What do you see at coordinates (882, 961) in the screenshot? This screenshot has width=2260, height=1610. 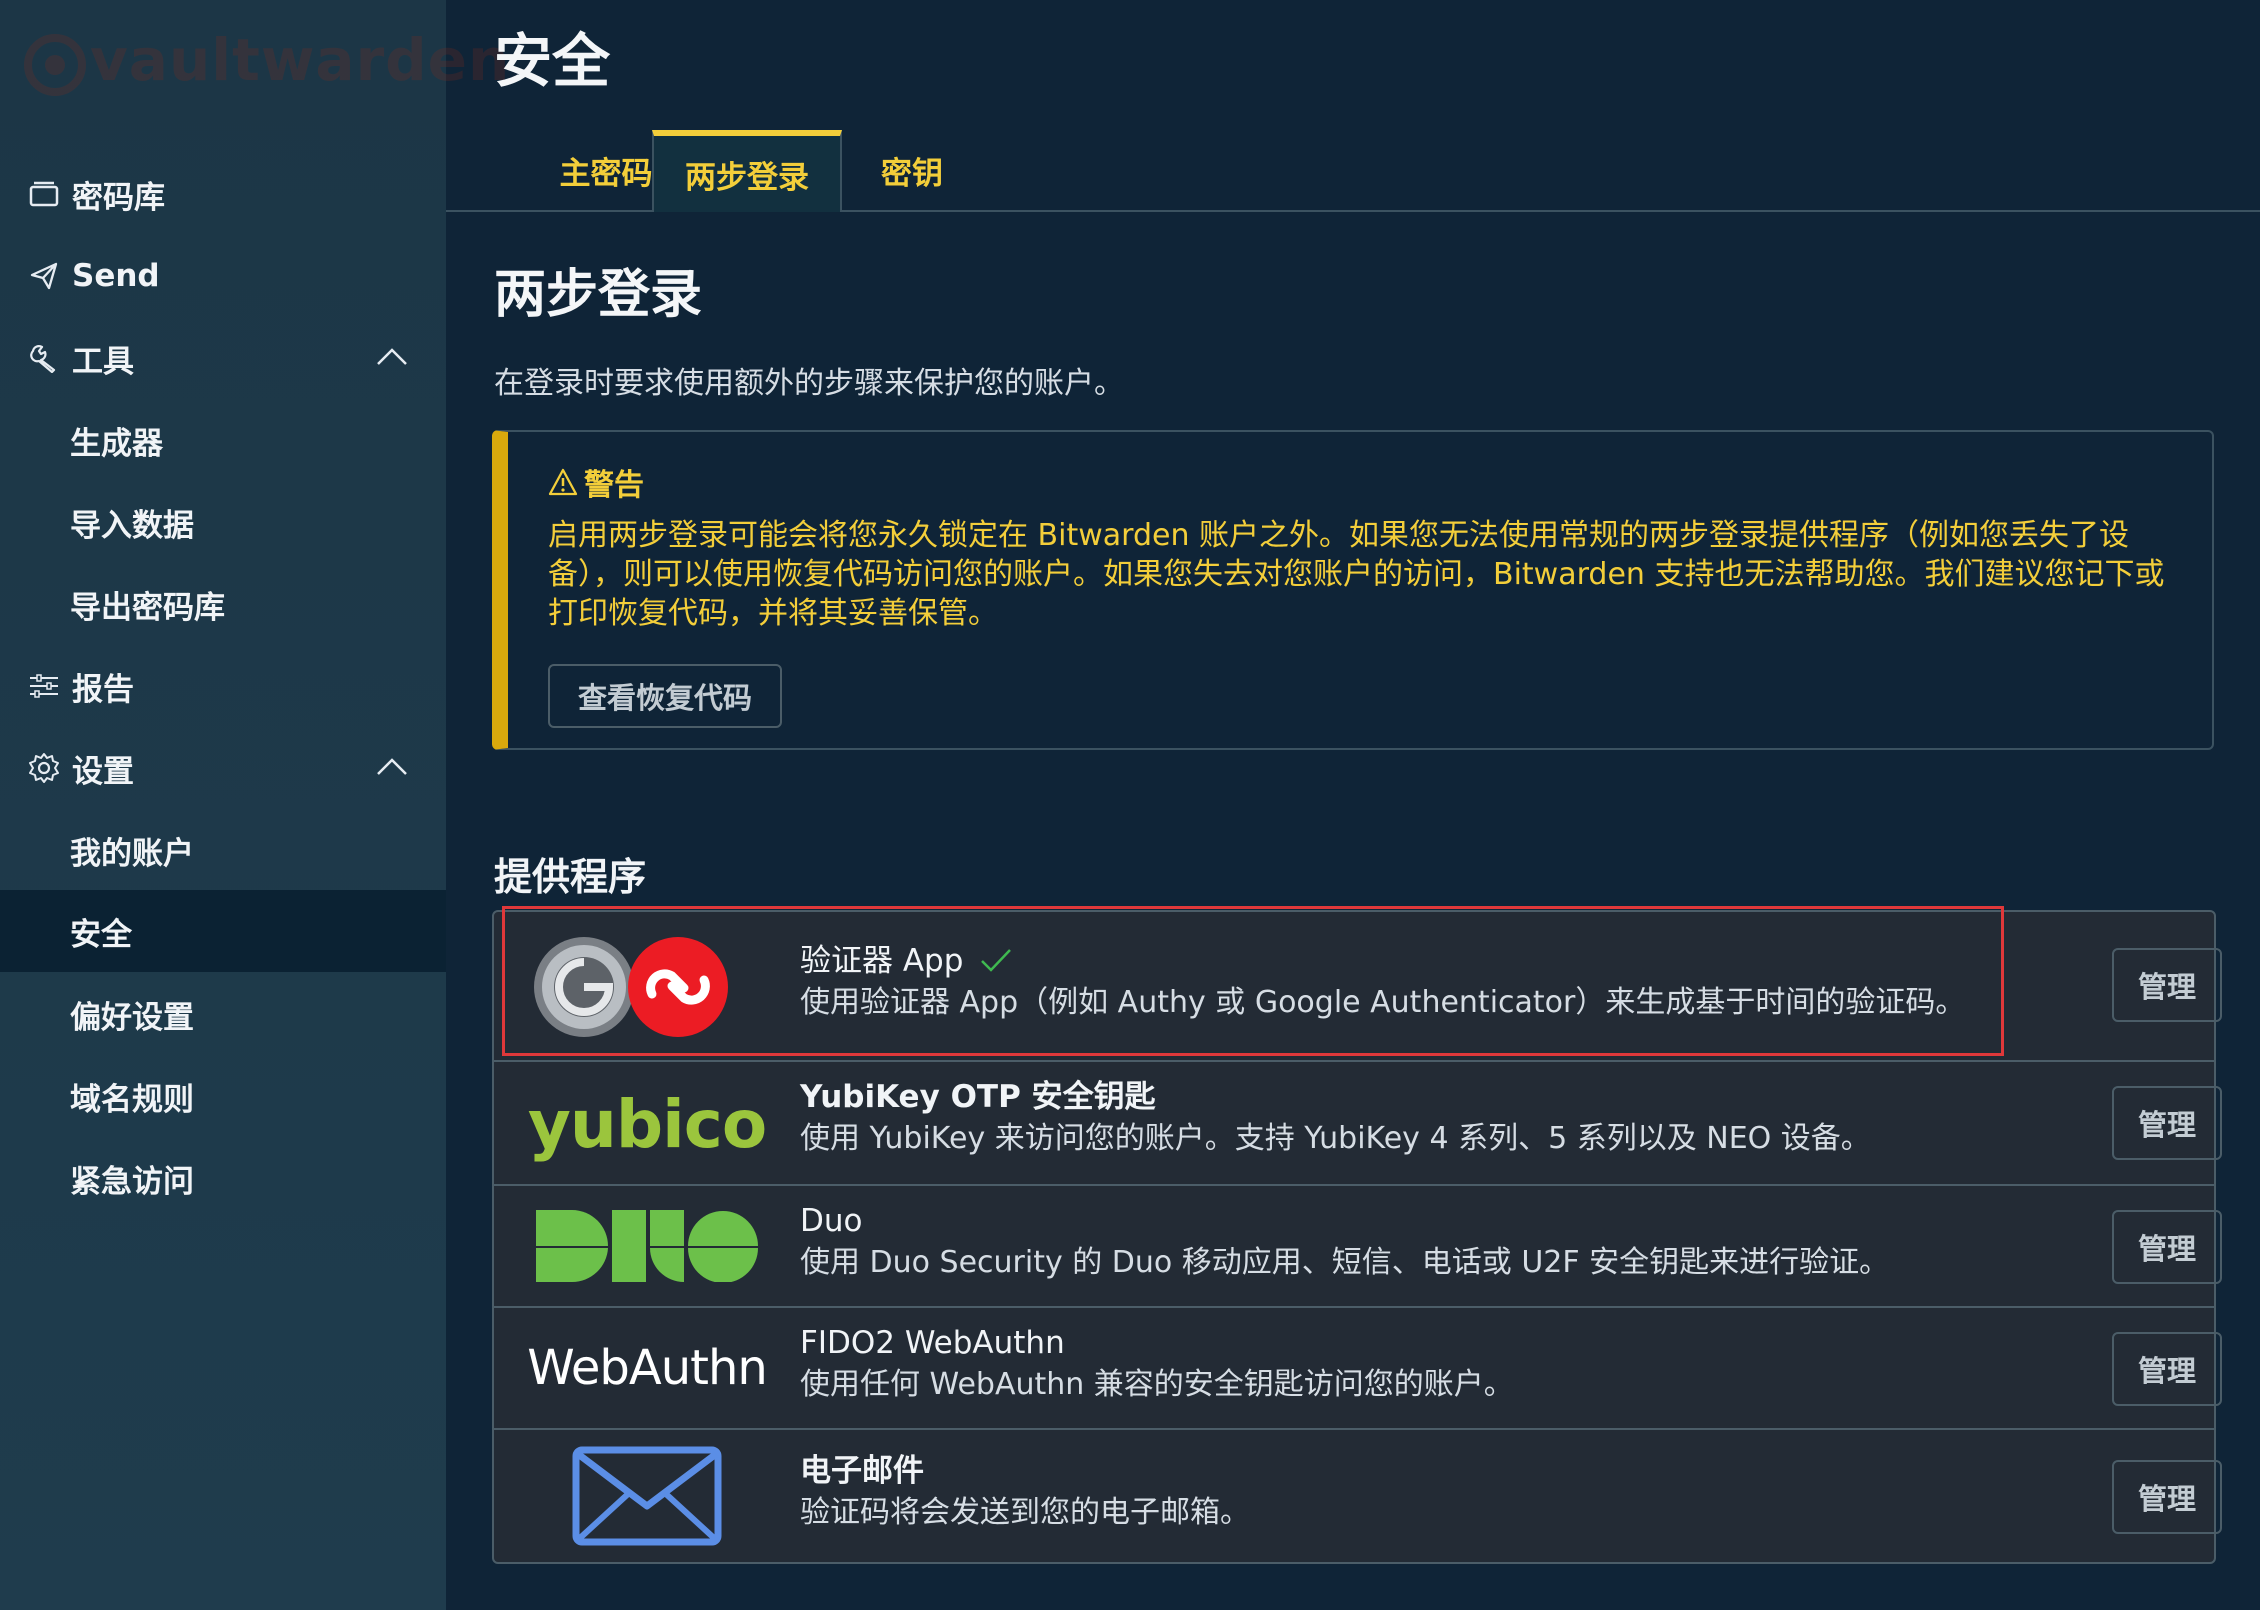 I see `provider-name-text: 验证器 App` at bounding box center [882, 961].